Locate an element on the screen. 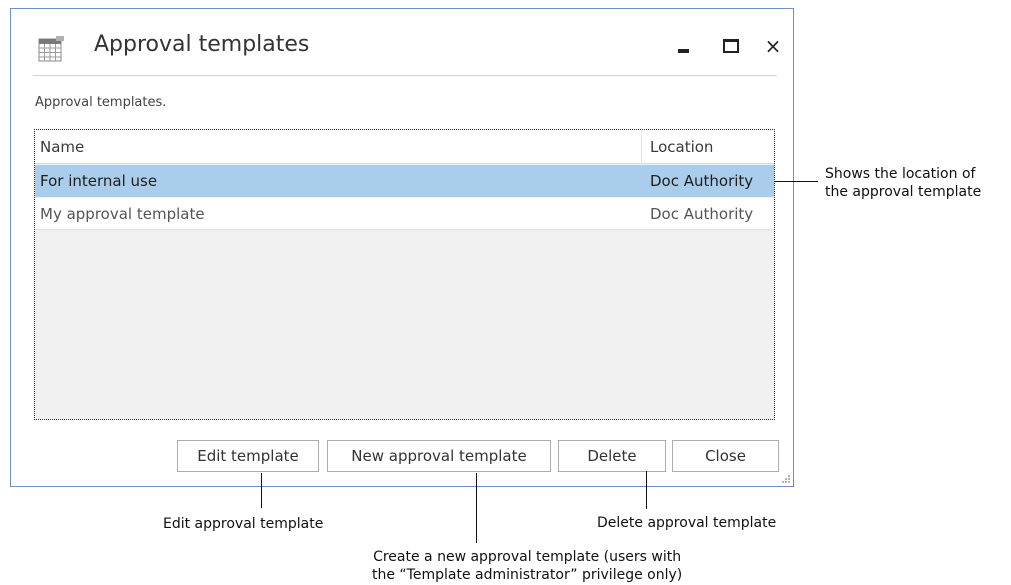  callout-delete: Delete approval template is located at coordinates (687, 523).